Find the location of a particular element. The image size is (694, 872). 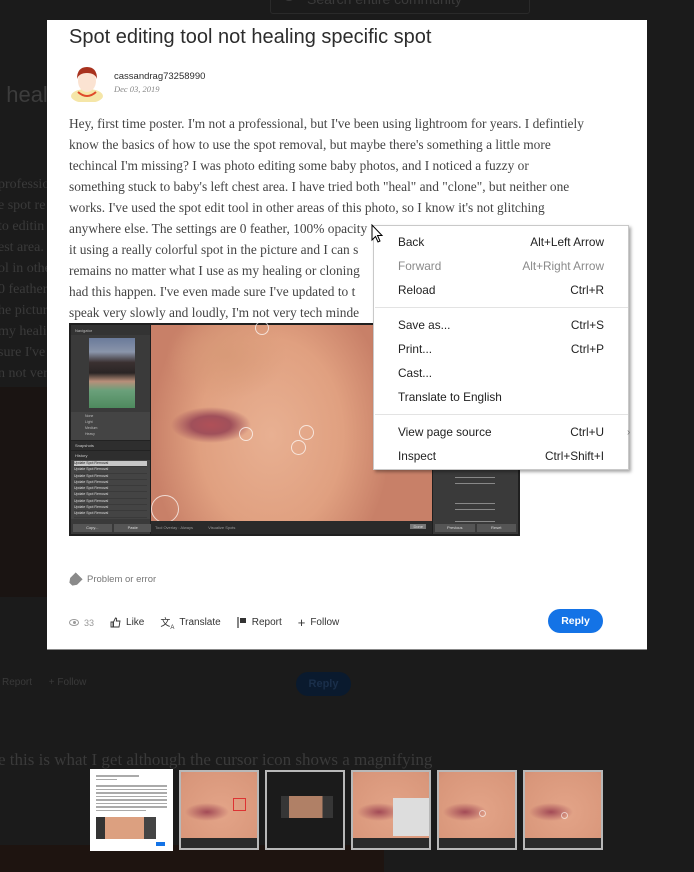

background-search-input: Search entire community is located at coordinates (400, 7).